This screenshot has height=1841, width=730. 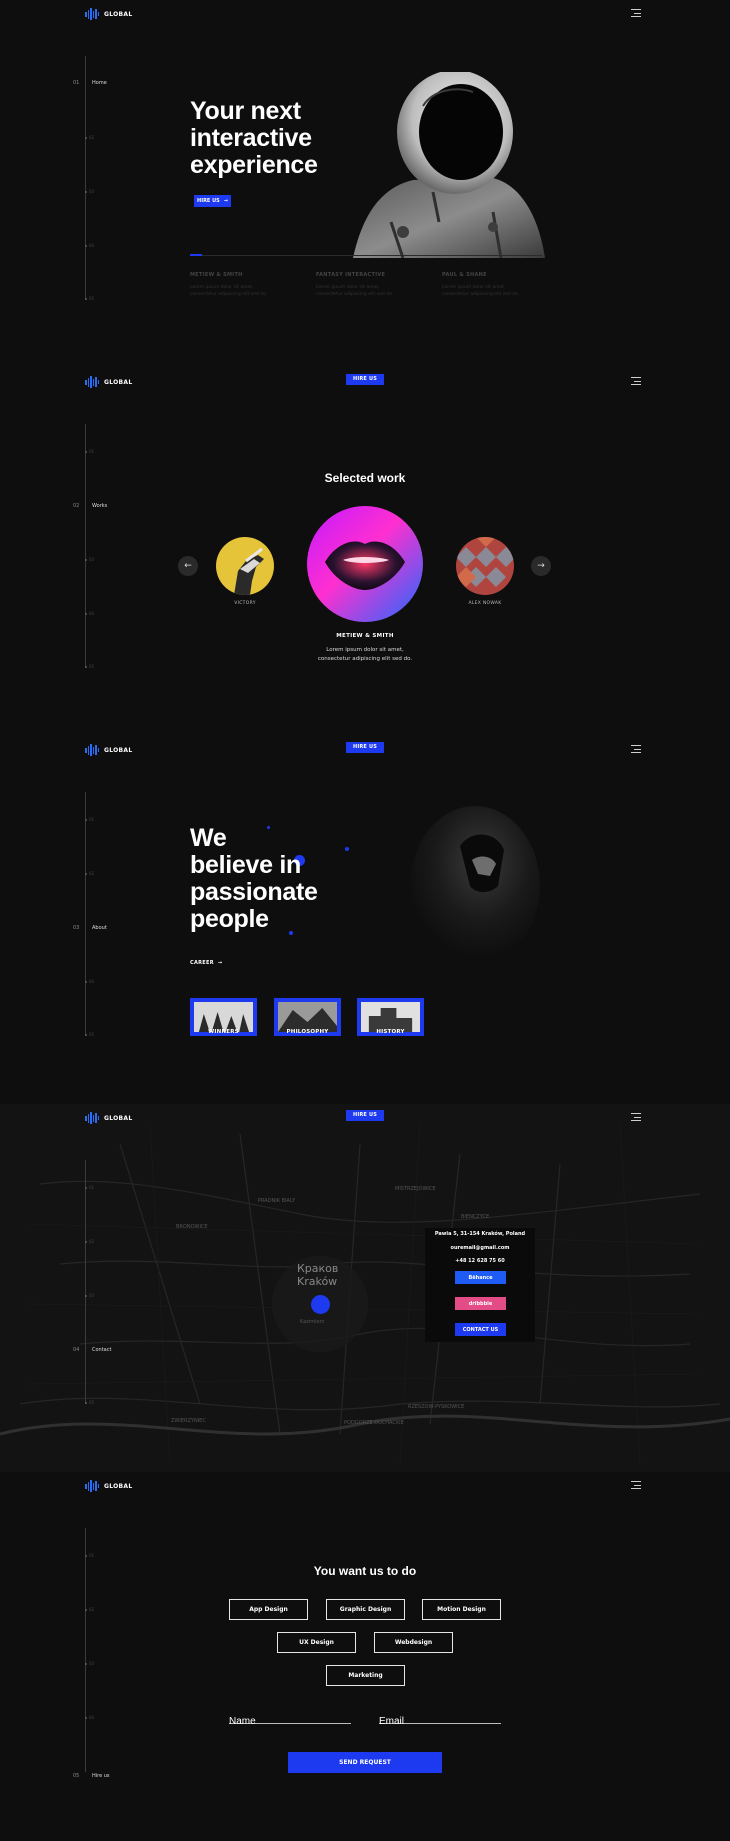 I want to click on work-thumb-alex, so click(x=485, y=566).